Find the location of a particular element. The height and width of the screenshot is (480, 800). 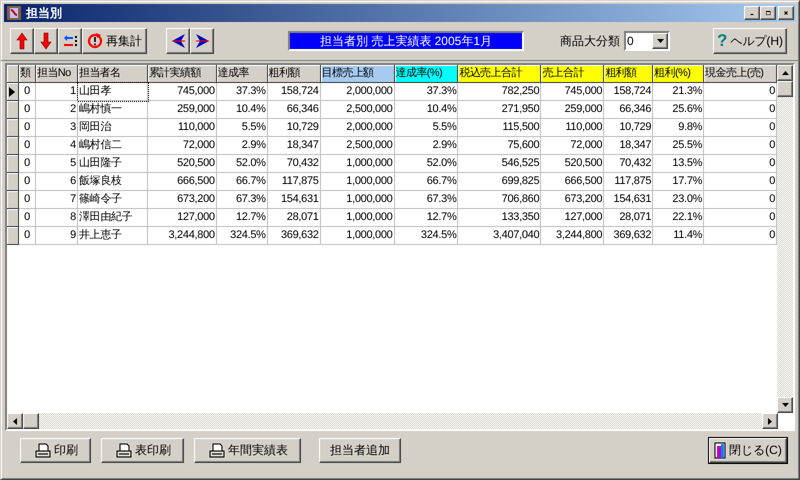

column-header: 類 is located at coordinates (27, 74).